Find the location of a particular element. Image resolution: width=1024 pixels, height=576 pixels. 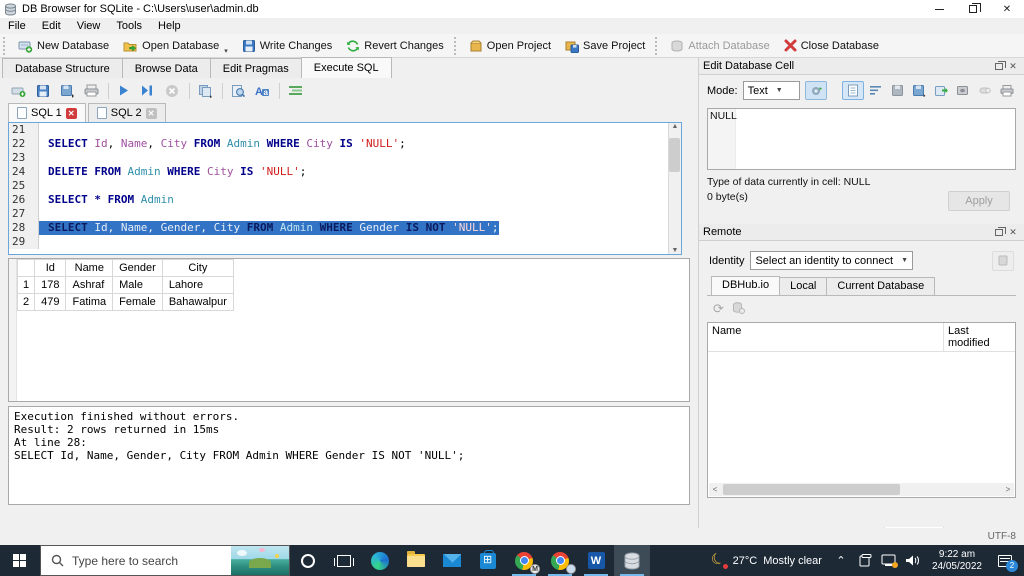

copy-icon is located at coordinates (205, 91).